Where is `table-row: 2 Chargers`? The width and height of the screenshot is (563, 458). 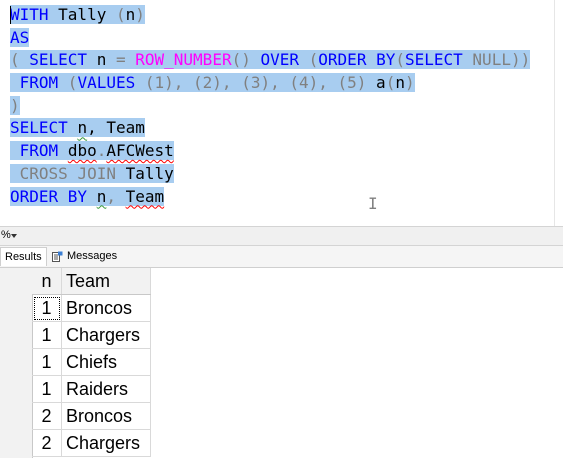
table-row: 2 Chargers is located at coordinates (91, 443).